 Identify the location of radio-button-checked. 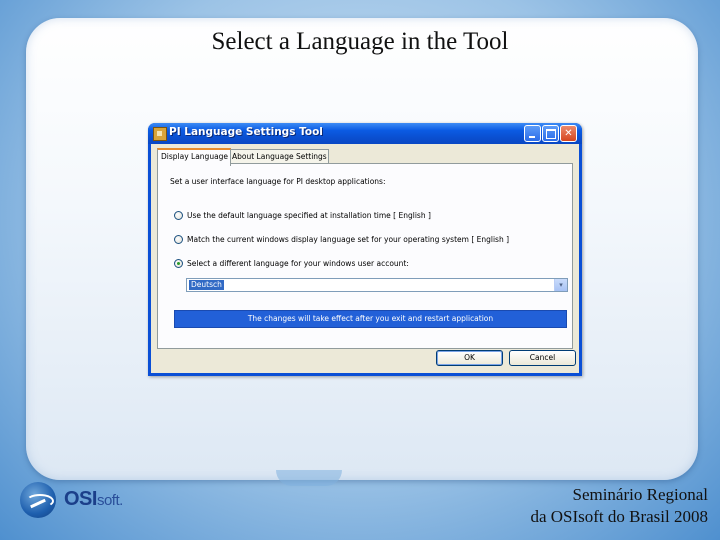
(178, 263).